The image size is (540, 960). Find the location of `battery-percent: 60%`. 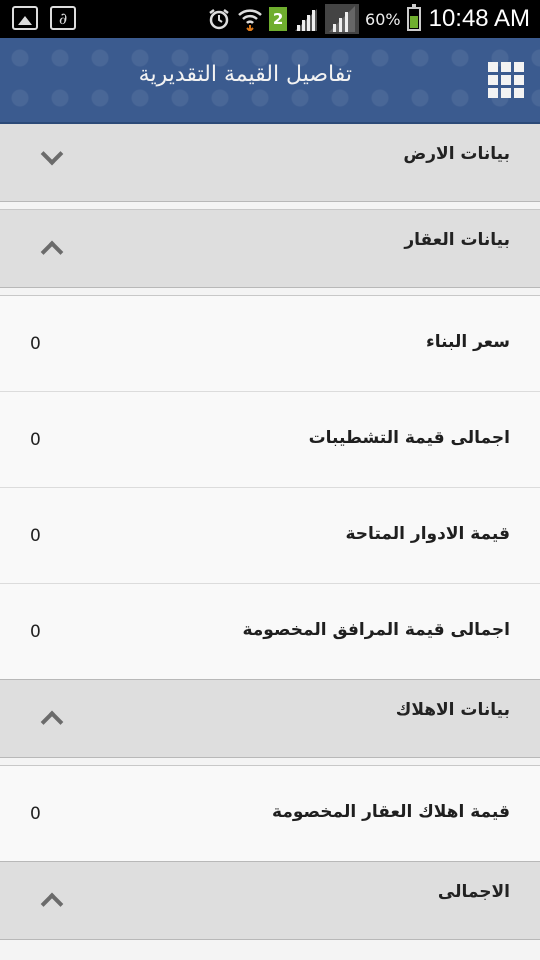

battery-percent: 60% is located at coordinates (383, 19).